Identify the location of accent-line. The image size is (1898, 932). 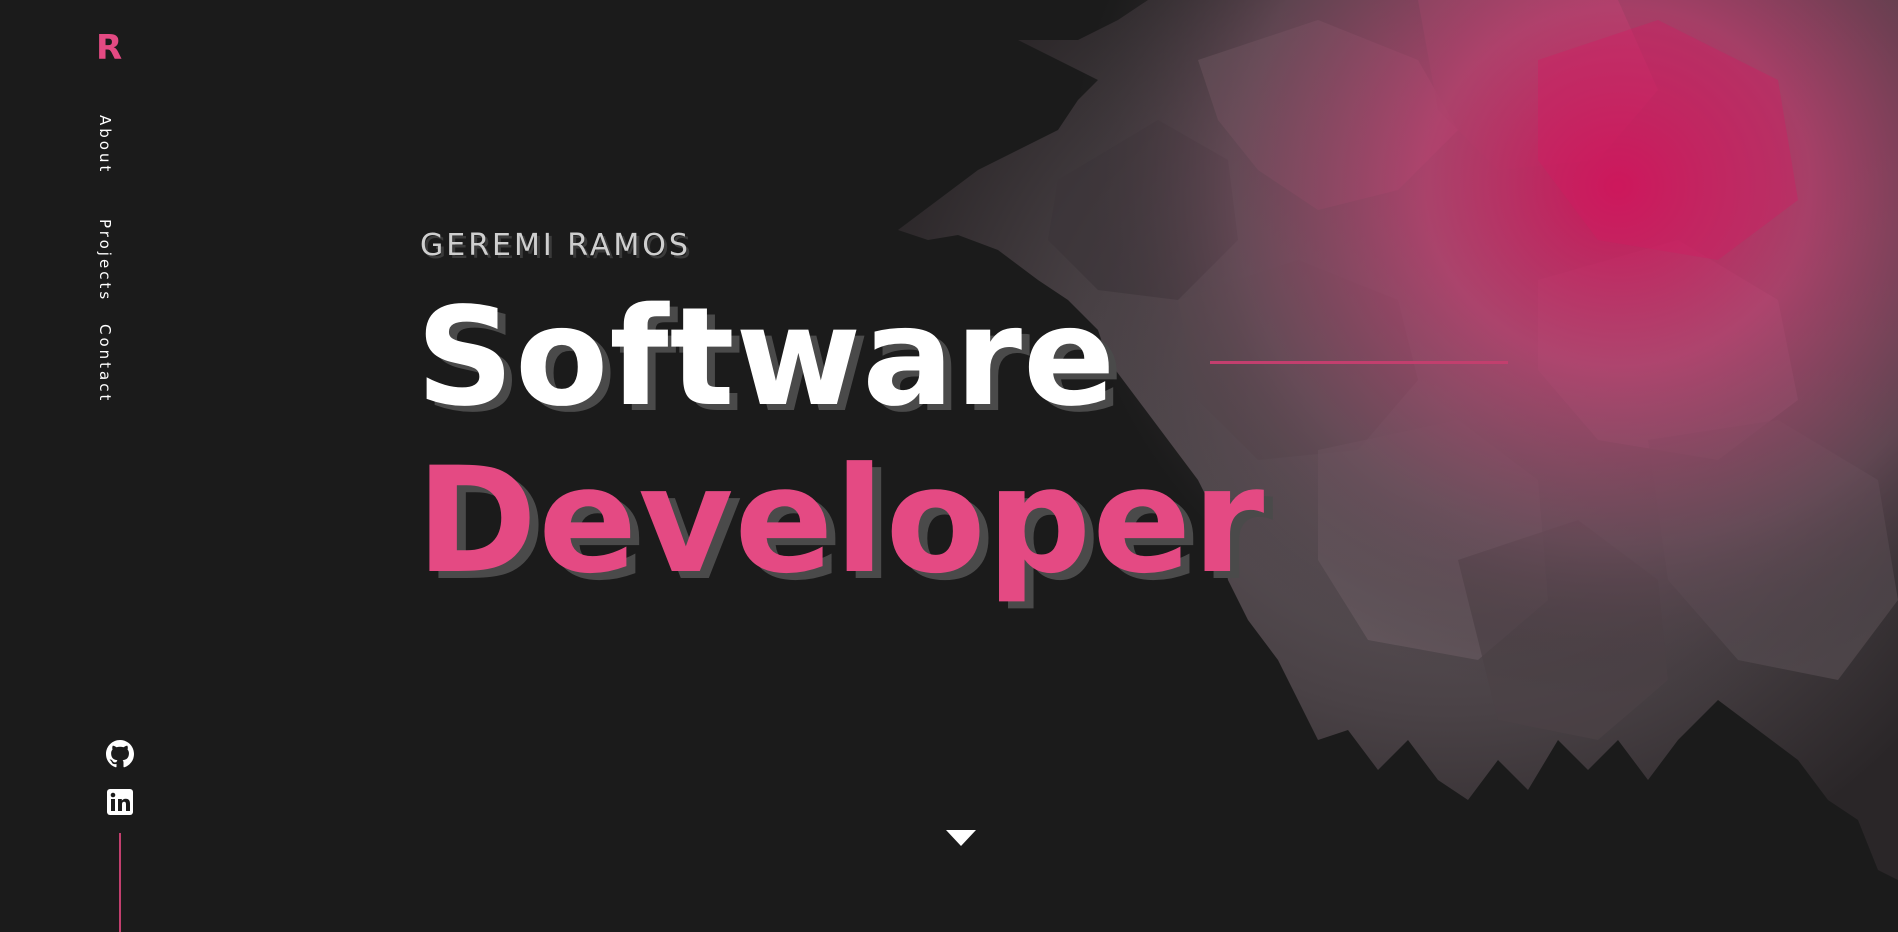
(1359, 362).